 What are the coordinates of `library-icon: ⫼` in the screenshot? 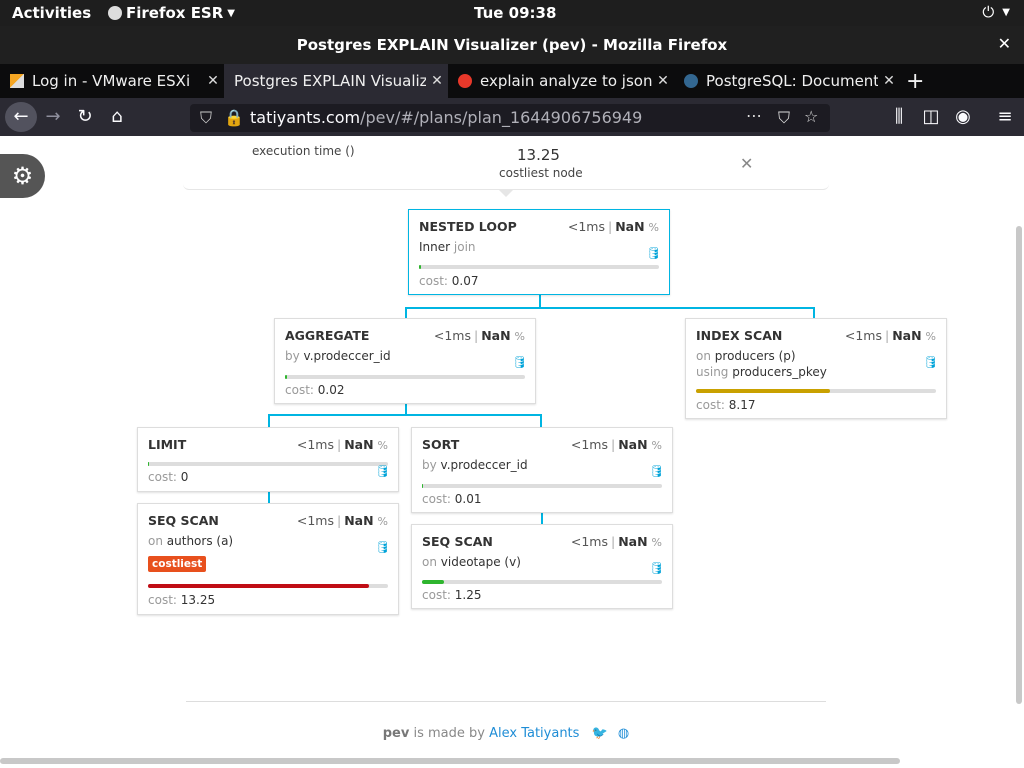 It's located at (899, 117).